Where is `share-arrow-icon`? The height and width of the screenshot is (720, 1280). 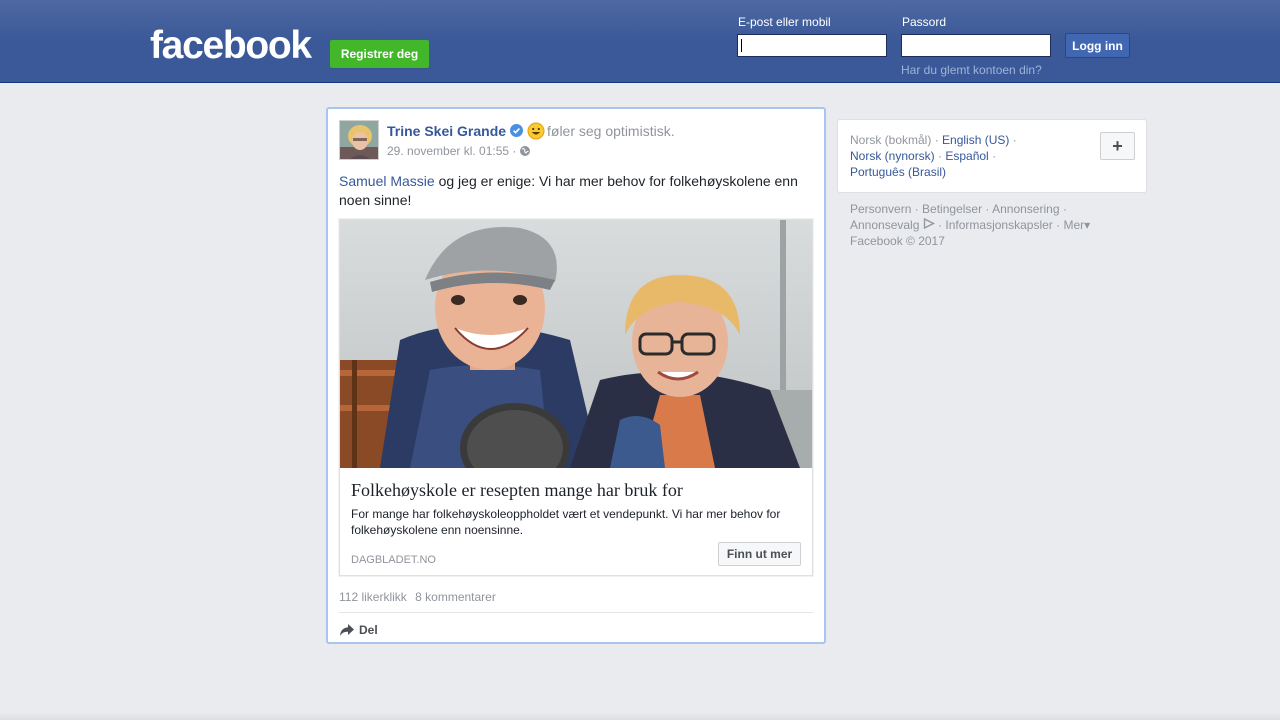
share-arrow-icon is located at coordinates (347, 630).